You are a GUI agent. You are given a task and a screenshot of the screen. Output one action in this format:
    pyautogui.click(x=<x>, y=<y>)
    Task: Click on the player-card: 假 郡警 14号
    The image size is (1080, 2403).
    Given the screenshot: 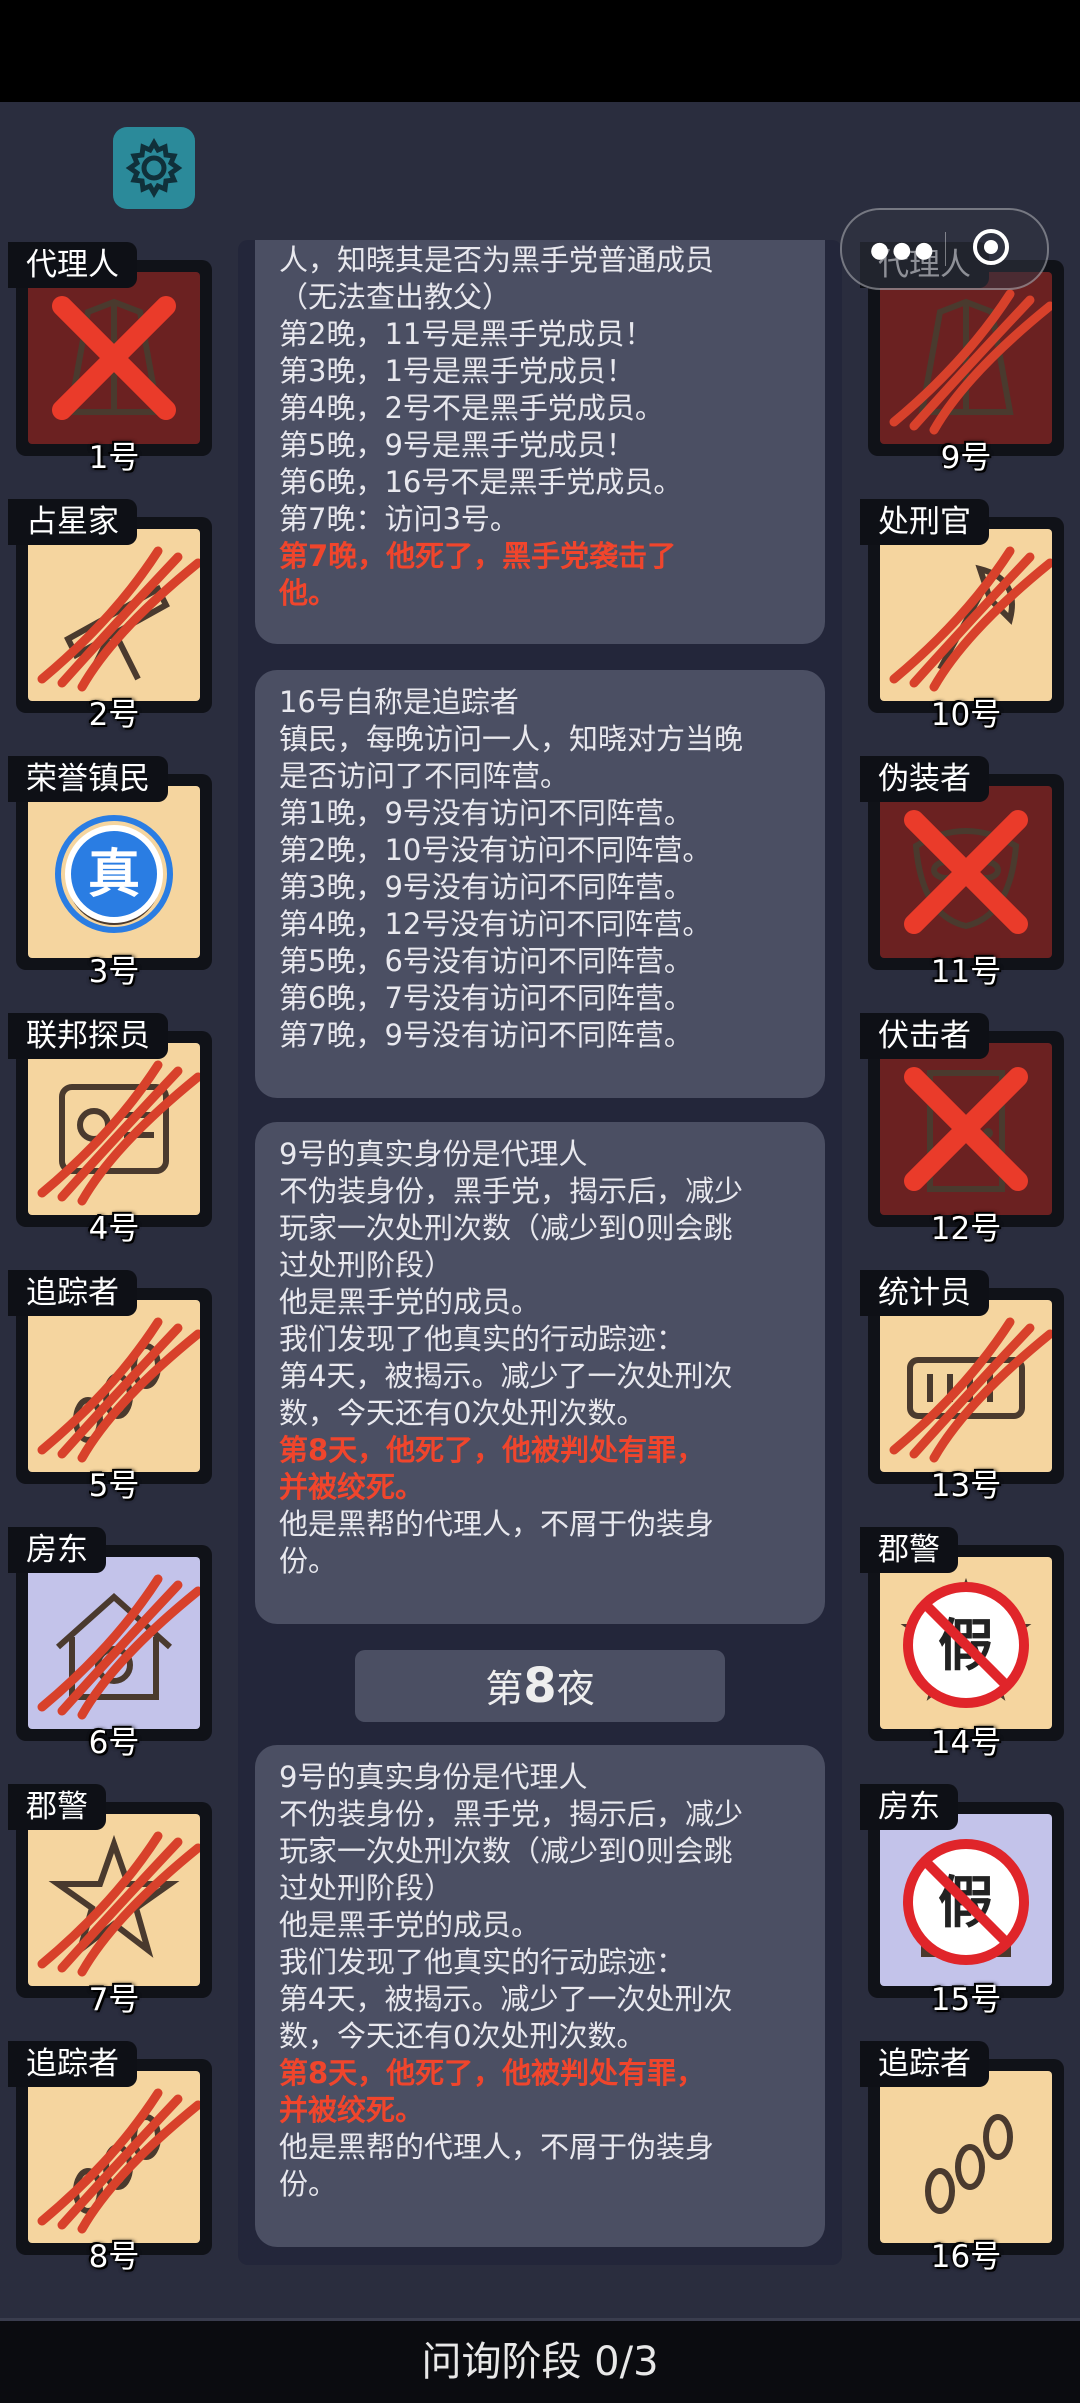 What is the action you would take?
    pyautogui.click(x=960, y=1644)
    